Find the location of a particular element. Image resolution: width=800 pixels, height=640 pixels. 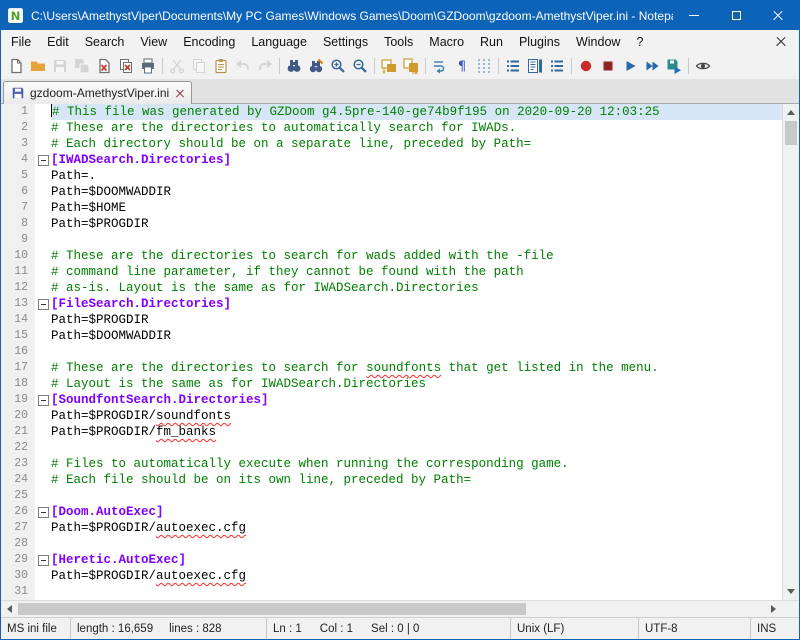

menu-item-plugins: Plugins is located at coordinates (539, 42).